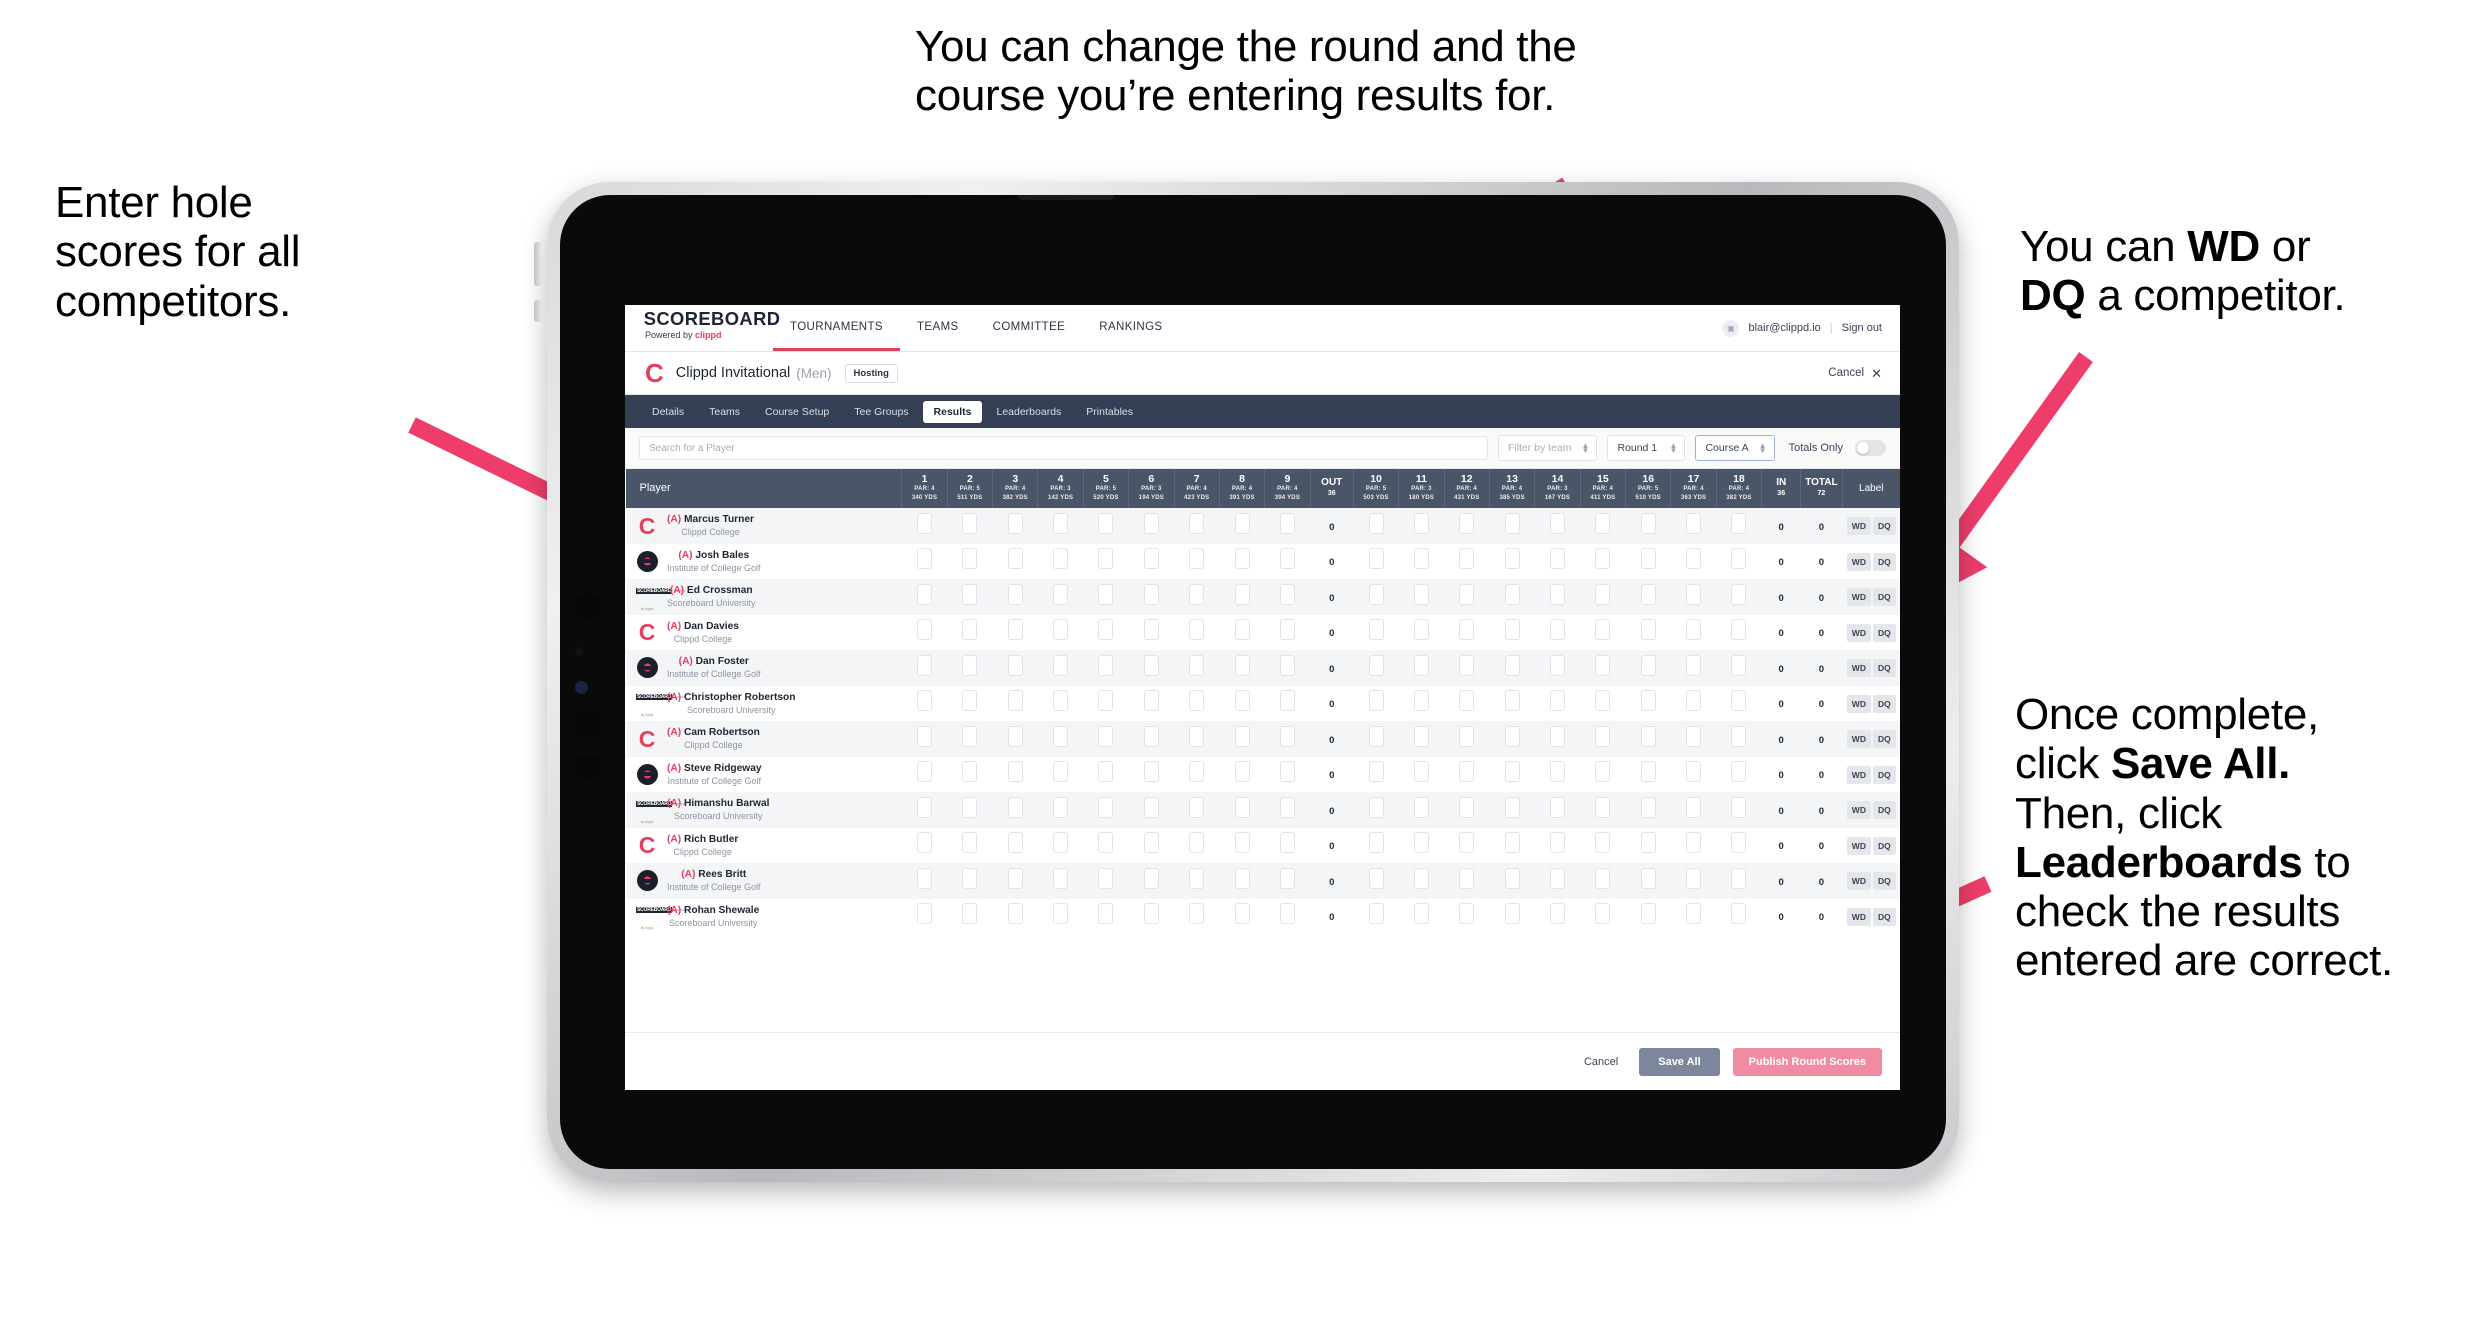 The width and height of the screenshot is (2489, 1339). Describe the element at coordinates (1646, 448) in the screenshot. I see `round-select: Round 1 ▲ ▼` at that location.